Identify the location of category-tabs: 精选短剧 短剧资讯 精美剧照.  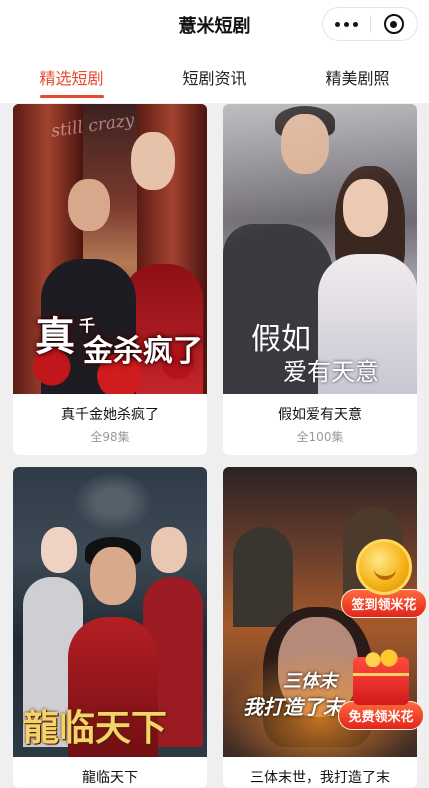
(214, 76).